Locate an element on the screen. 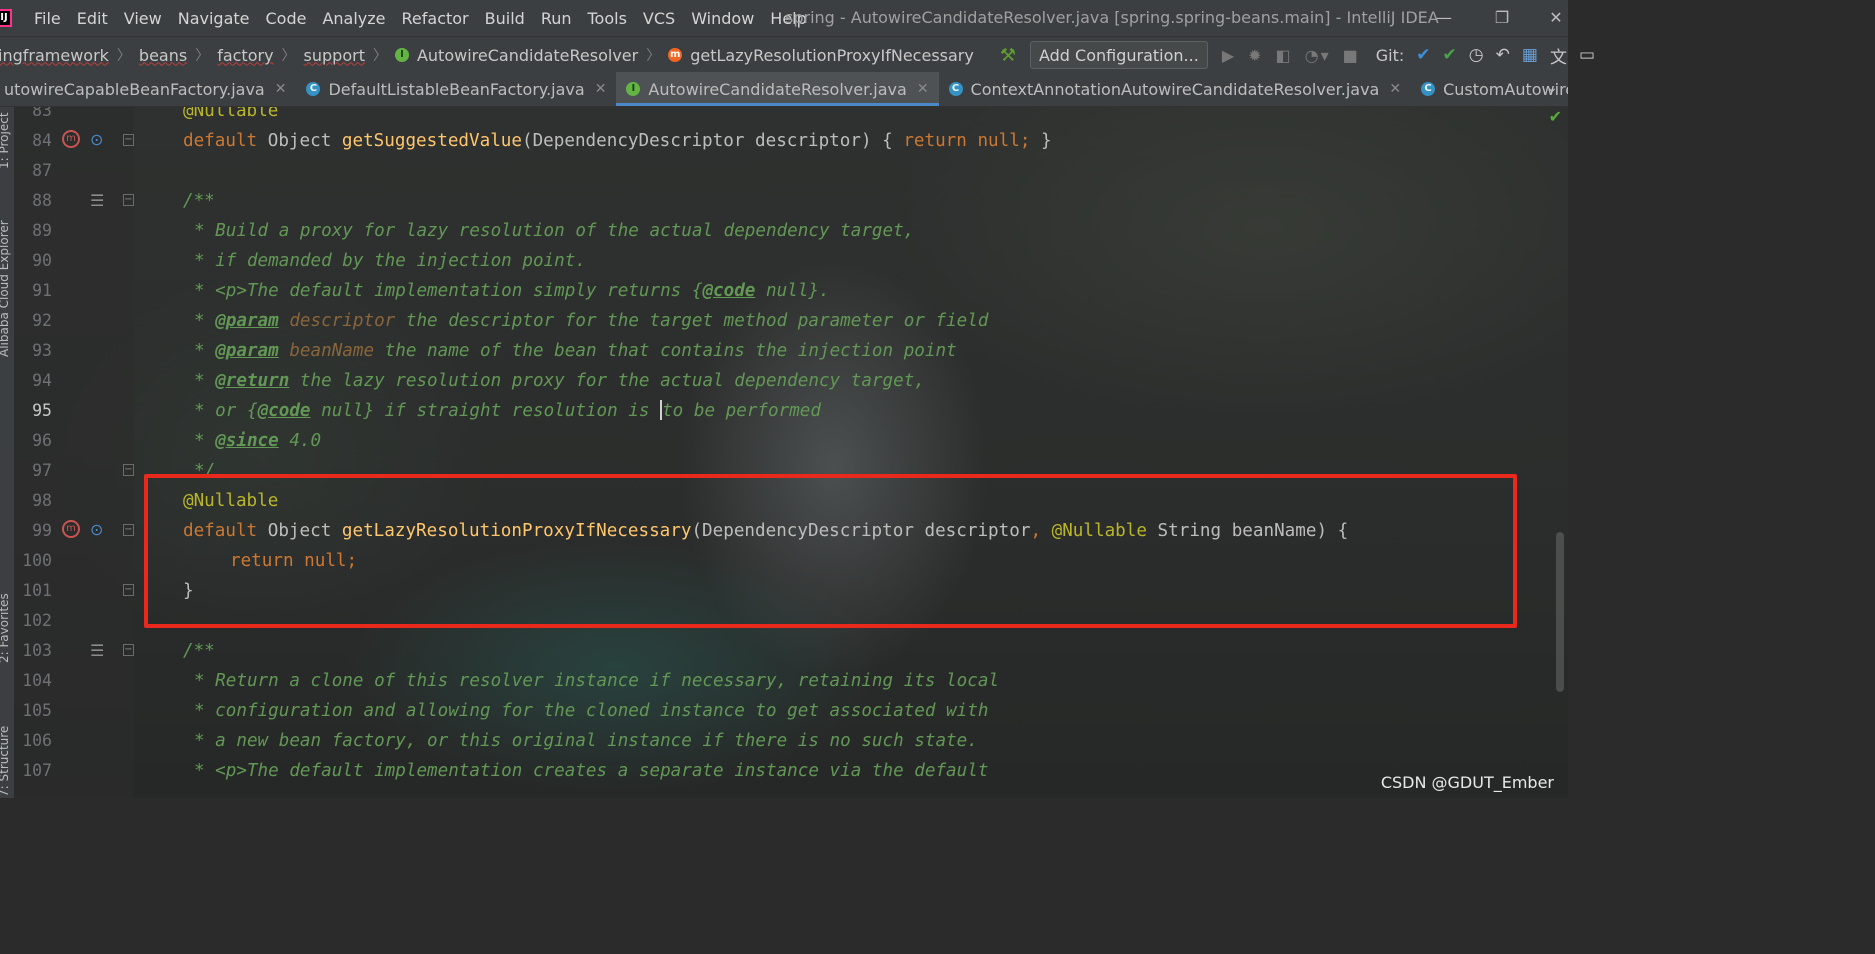 The width and height of the screenshot is (1875, 954). menu-window: Window is located at coordinates (722, 18).